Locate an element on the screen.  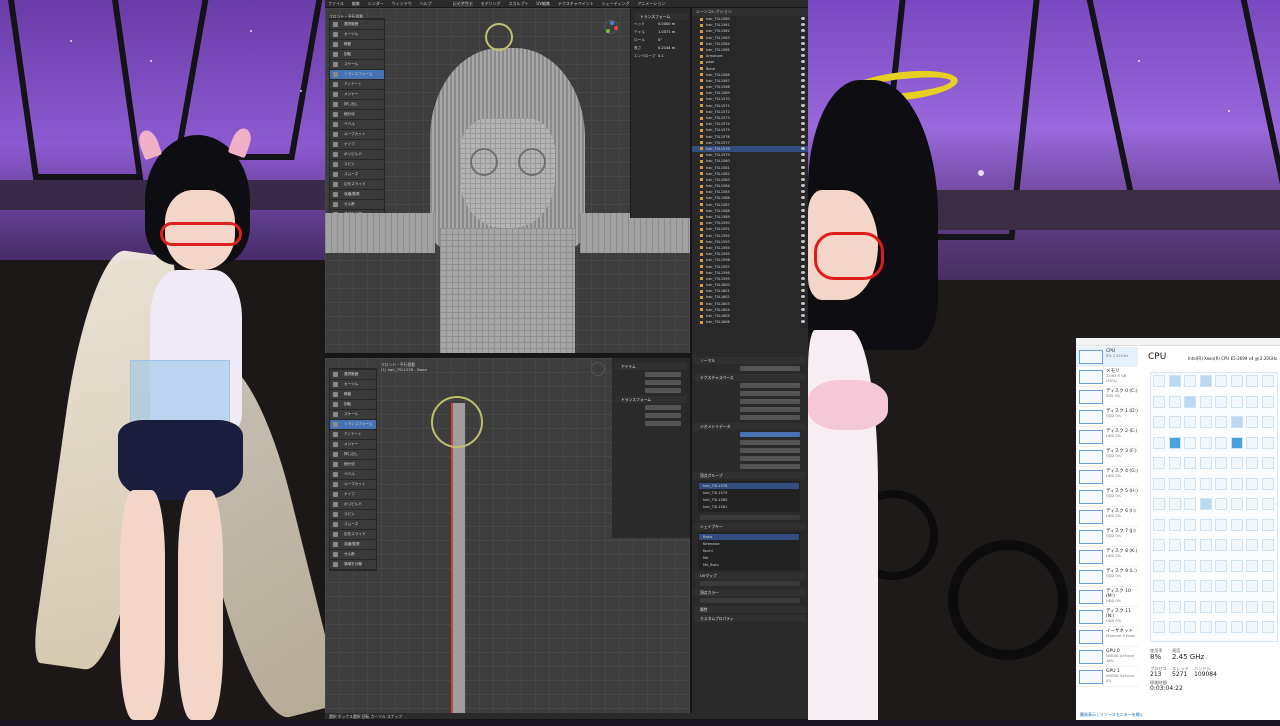
field-value: 0.0000 m is located at coordinates (666, 24).